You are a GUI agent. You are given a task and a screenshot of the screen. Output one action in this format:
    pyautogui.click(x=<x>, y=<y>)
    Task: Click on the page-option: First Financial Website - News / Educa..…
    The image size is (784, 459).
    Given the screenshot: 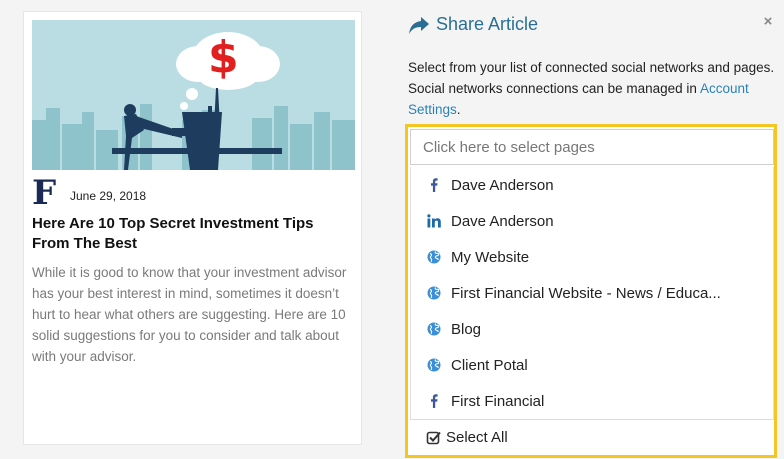 What is the action you would take?
    pyautogui.click(x=592, y=293)
    